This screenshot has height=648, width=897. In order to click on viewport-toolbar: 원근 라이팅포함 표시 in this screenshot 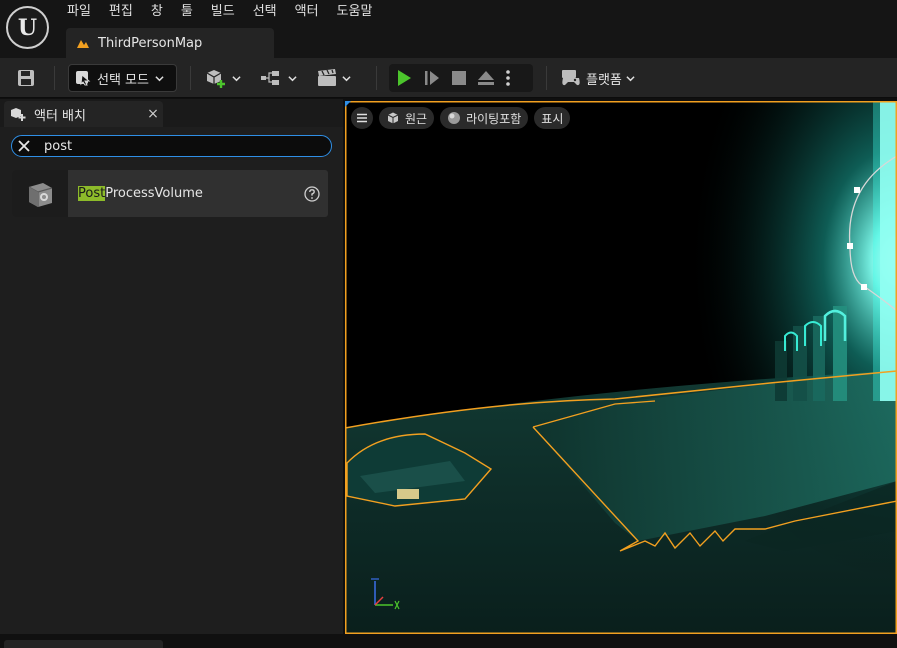, I will do `click(461, 118)`.